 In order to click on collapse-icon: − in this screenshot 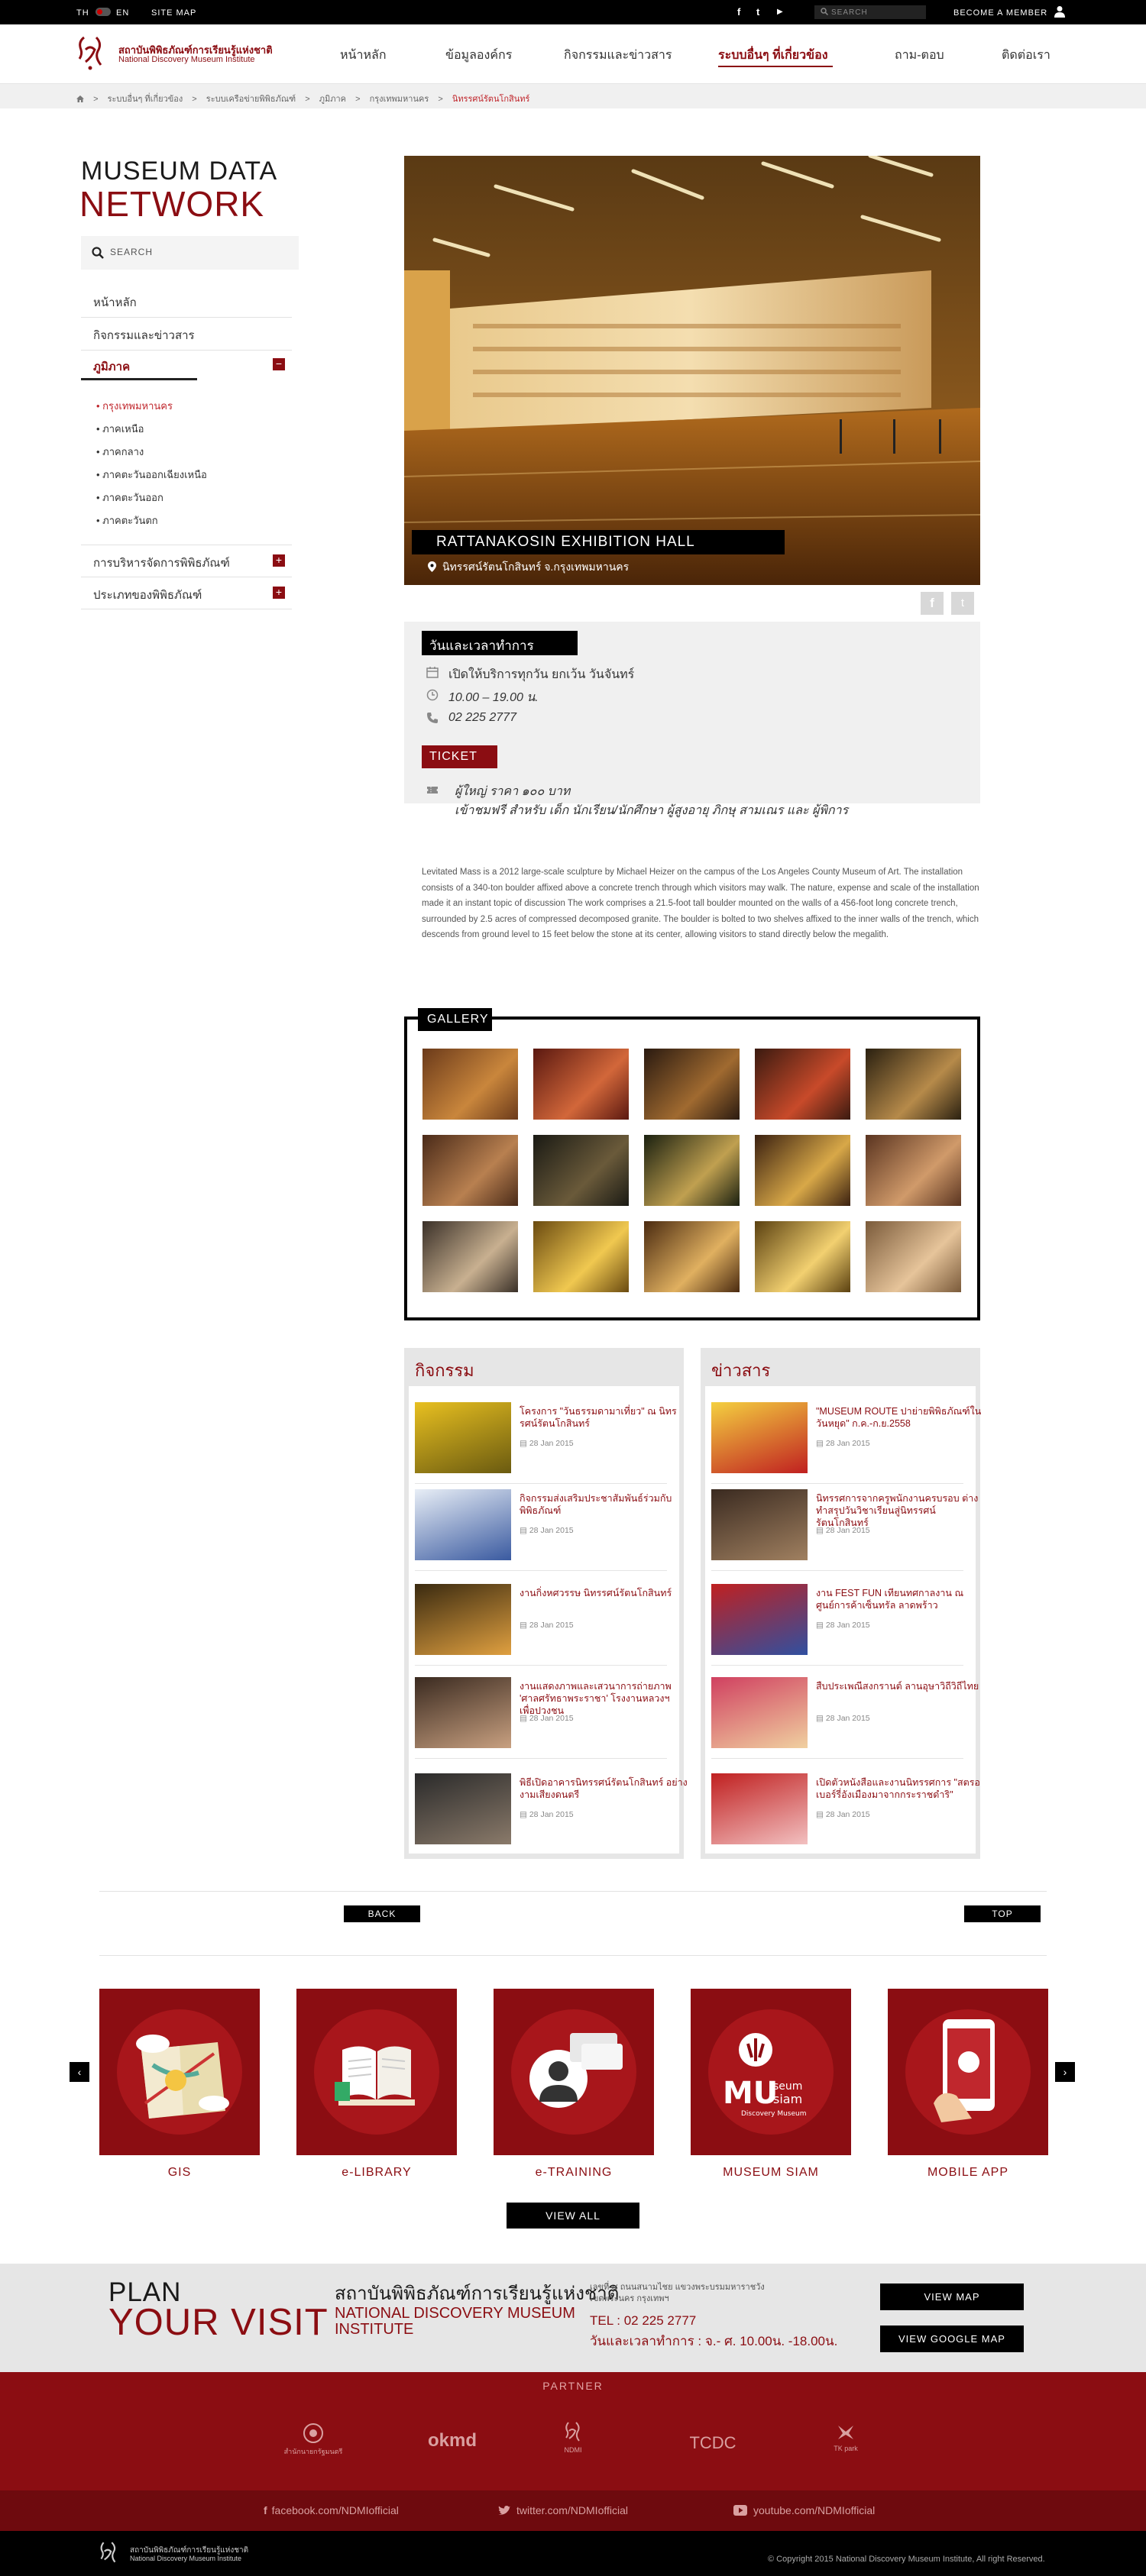, I will do `click(279, 364)`.